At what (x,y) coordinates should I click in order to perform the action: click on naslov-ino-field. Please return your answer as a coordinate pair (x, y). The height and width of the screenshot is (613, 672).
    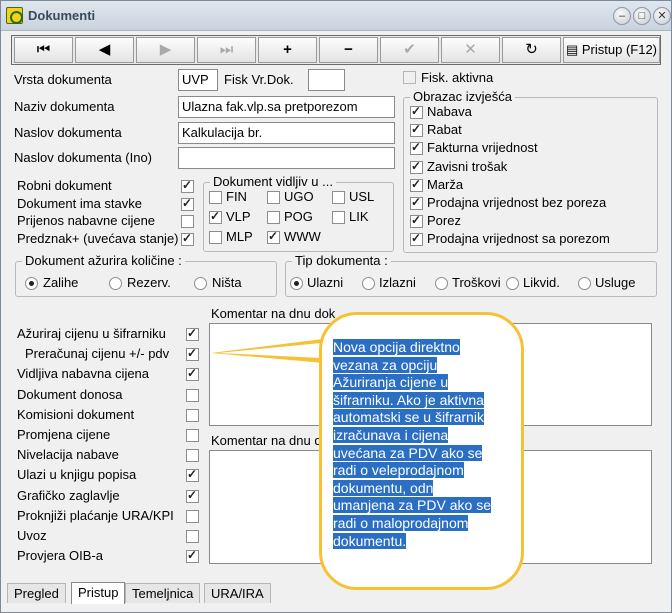
    Looking at the image, I should click on (286, 158).